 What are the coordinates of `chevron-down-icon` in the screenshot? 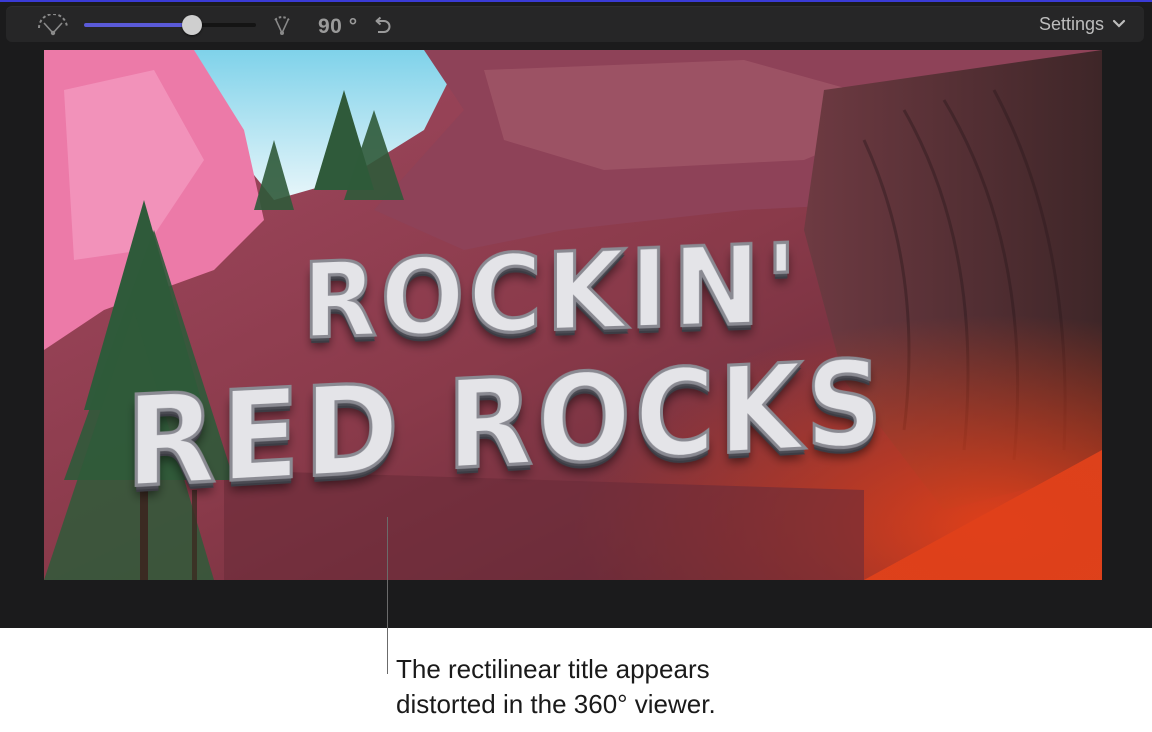 It's located at (1119, 23).